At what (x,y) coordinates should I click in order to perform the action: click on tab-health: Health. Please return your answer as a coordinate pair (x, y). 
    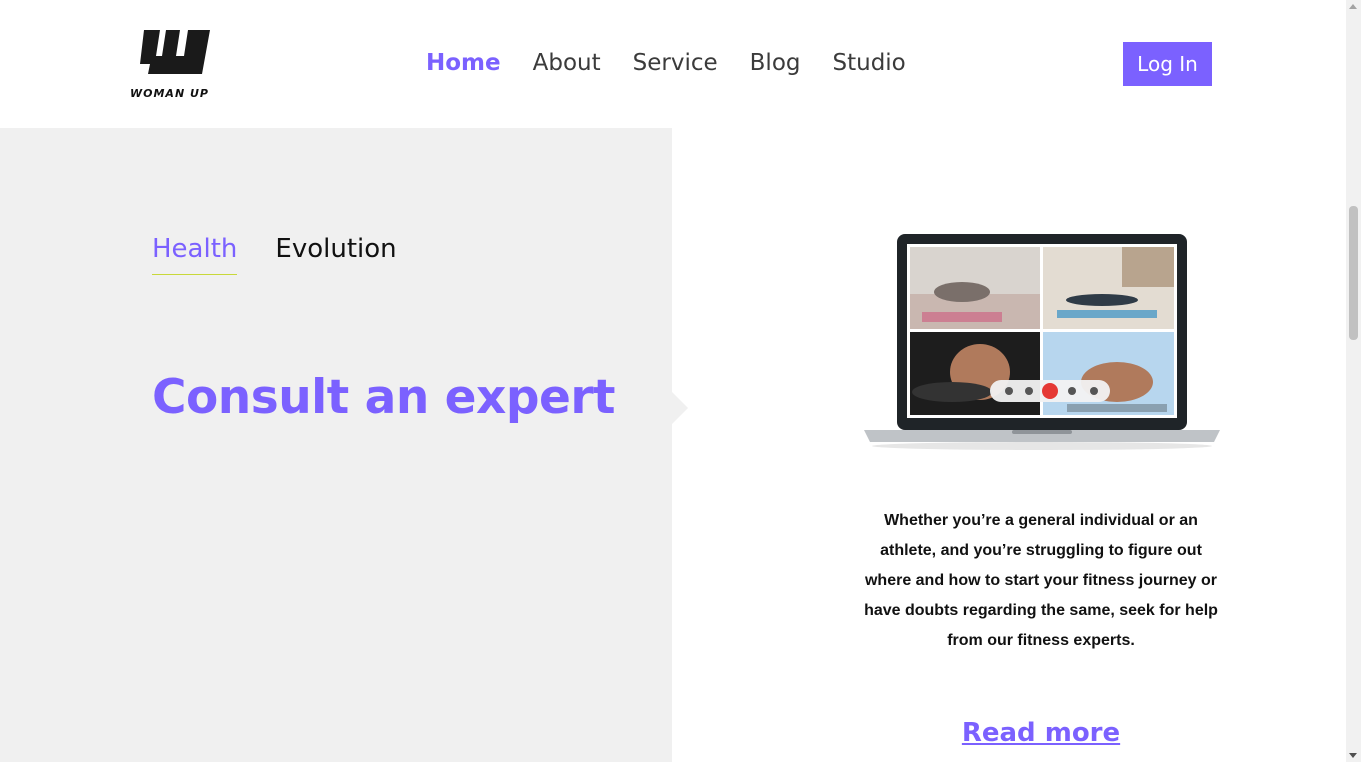
    Looking at the image, I should click on (195, 253).